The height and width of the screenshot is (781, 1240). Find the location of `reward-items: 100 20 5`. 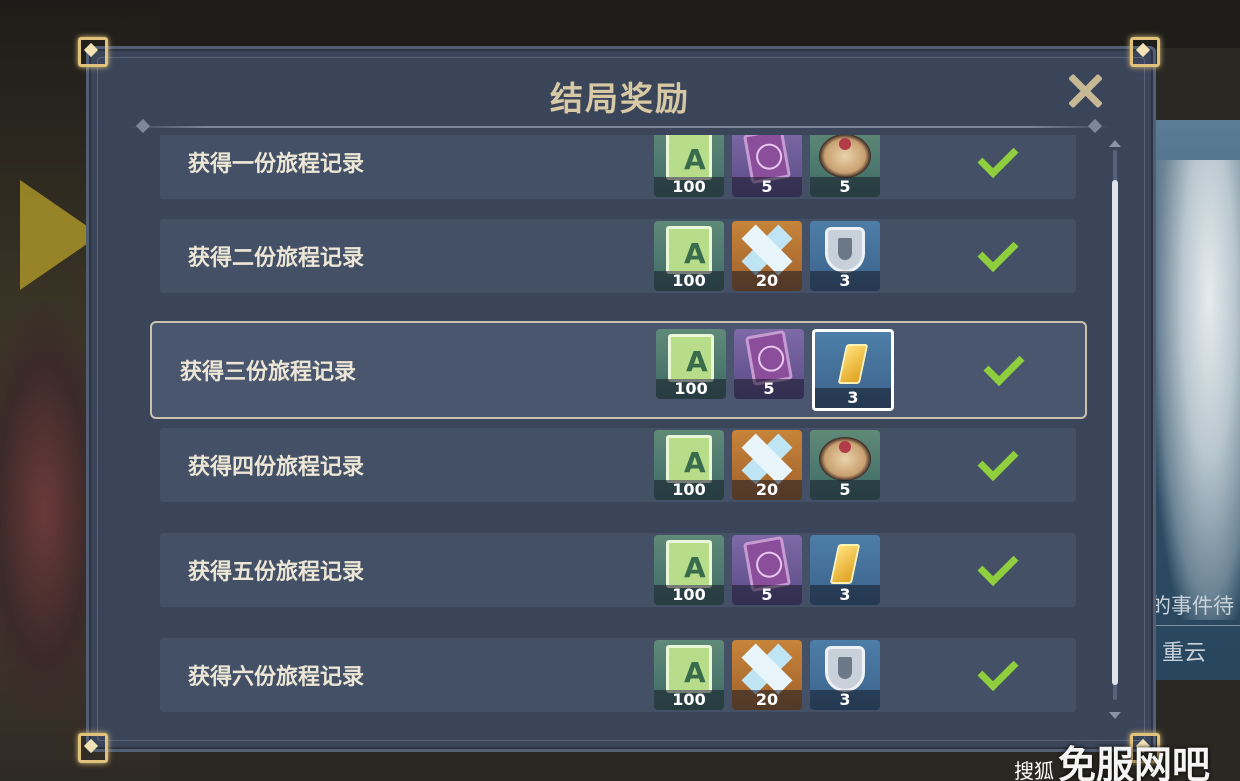

reward-items: 100 20 5 is located at coordinates (767, 465).